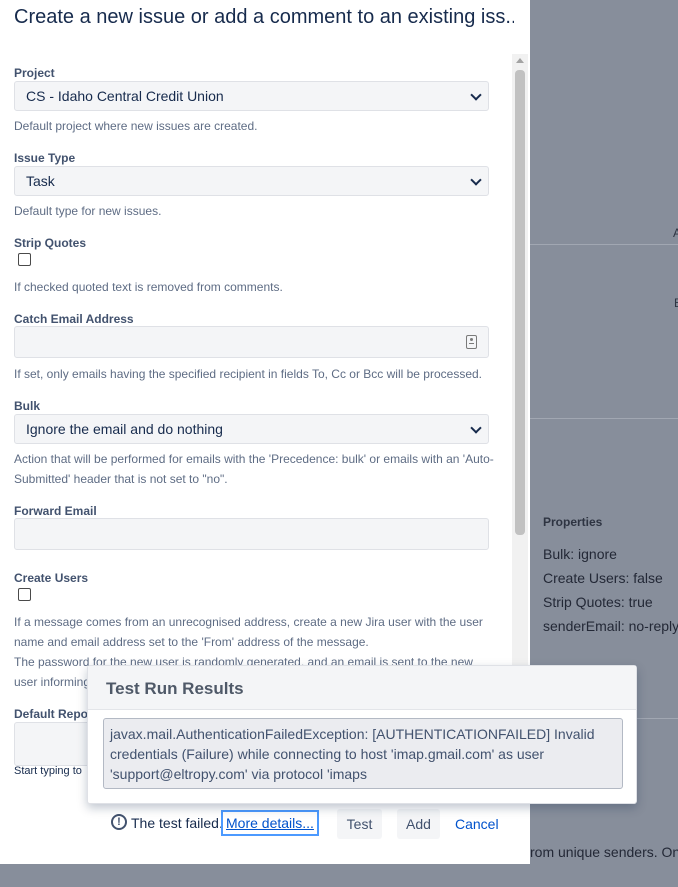 The image size is (678, 887). I want to click on issue-type-label: Issue Type, so click(45, 158).